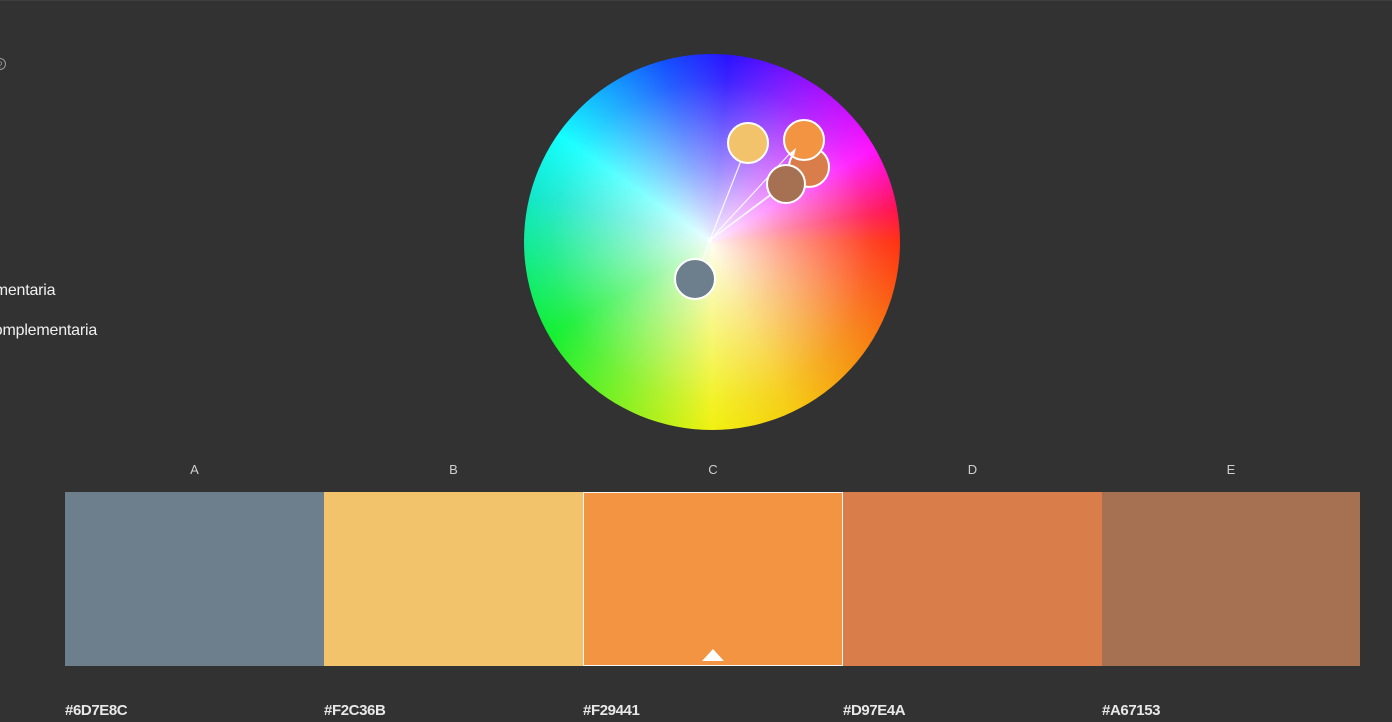  What do you see at coordinates (748, 143) in the screenshot?
I see `color-handle-b` at bounding box center [748, 143].